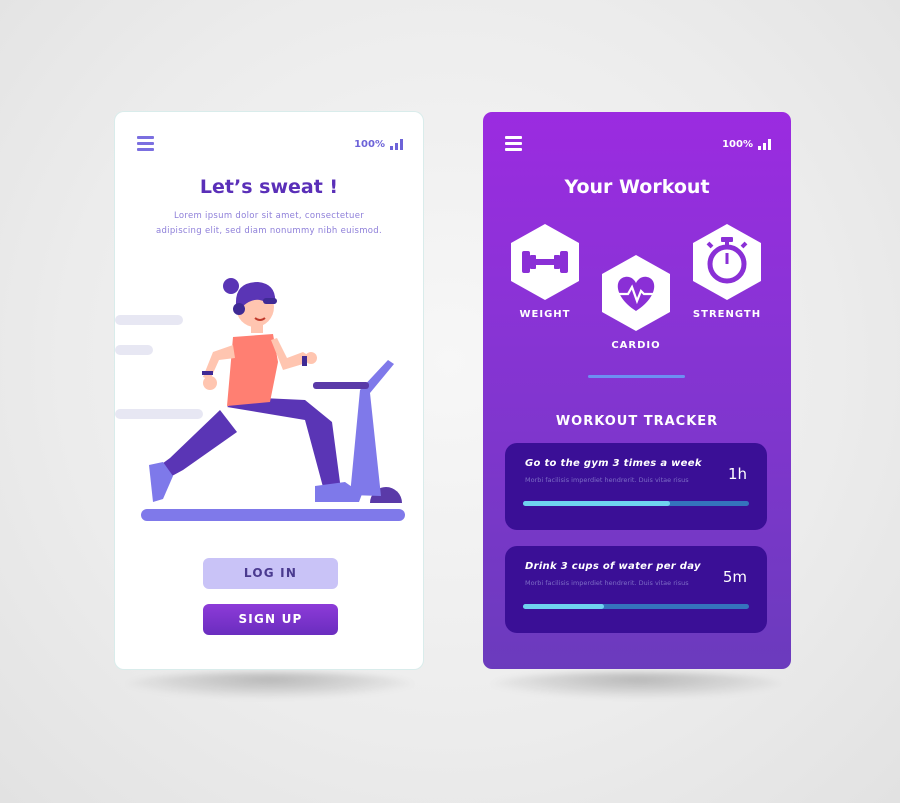 Image resolution: width=900 pixels, height=803 pixels. What do you see at coordinates (637, 187) in the screenshot?
I see `page-title: Your Workout` at bounding box center [637, 187].